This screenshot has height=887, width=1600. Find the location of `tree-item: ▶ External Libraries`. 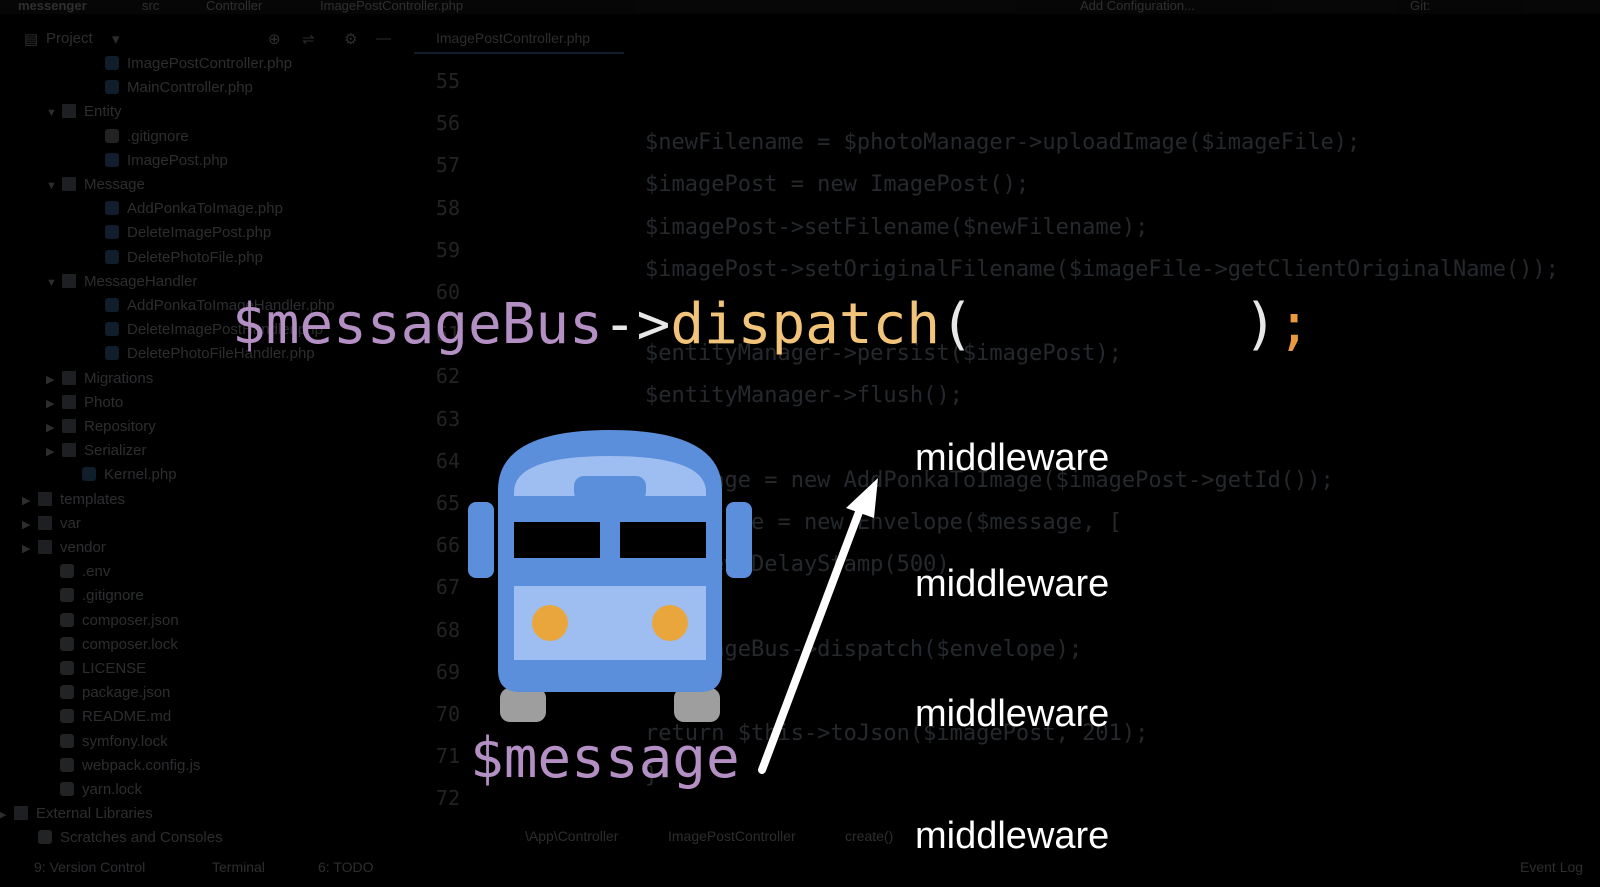

tree-item: ▶ External Libraries is located at coordinates (76, 814).